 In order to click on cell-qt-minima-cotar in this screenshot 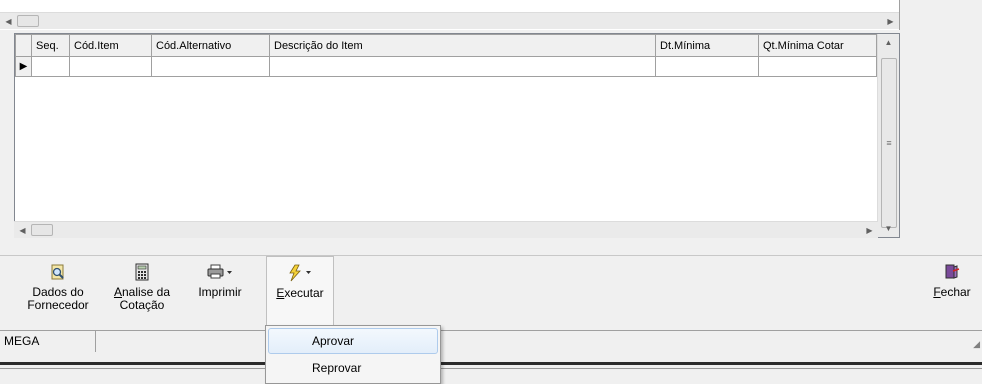, I will do `click(817, 66)`.